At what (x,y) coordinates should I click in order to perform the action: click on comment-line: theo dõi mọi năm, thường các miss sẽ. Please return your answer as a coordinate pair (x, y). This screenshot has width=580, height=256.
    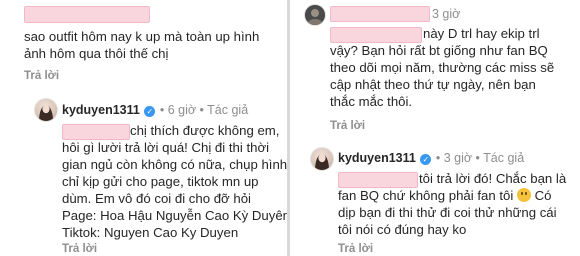
    Looking at the image, I should click on (442, 67).